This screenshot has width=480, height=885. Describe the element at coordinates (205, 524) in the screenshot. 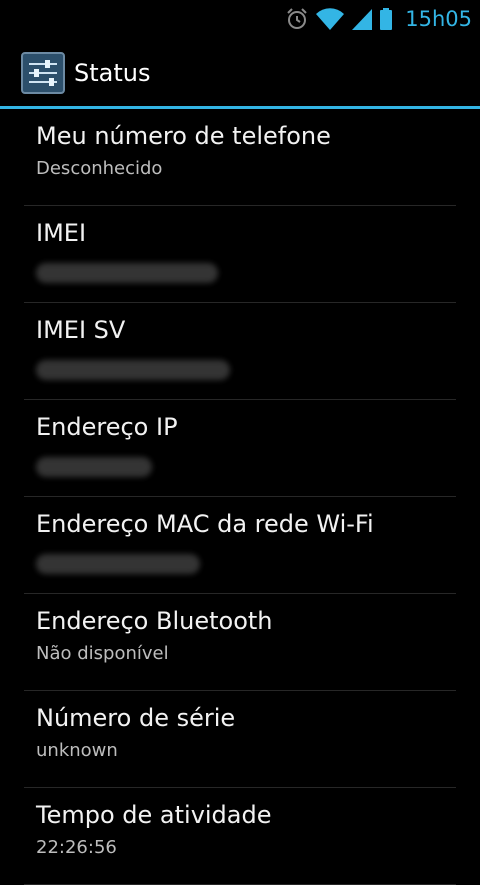

I see `item-title: Endereço MAC da rede Wi-Fi` at that location.